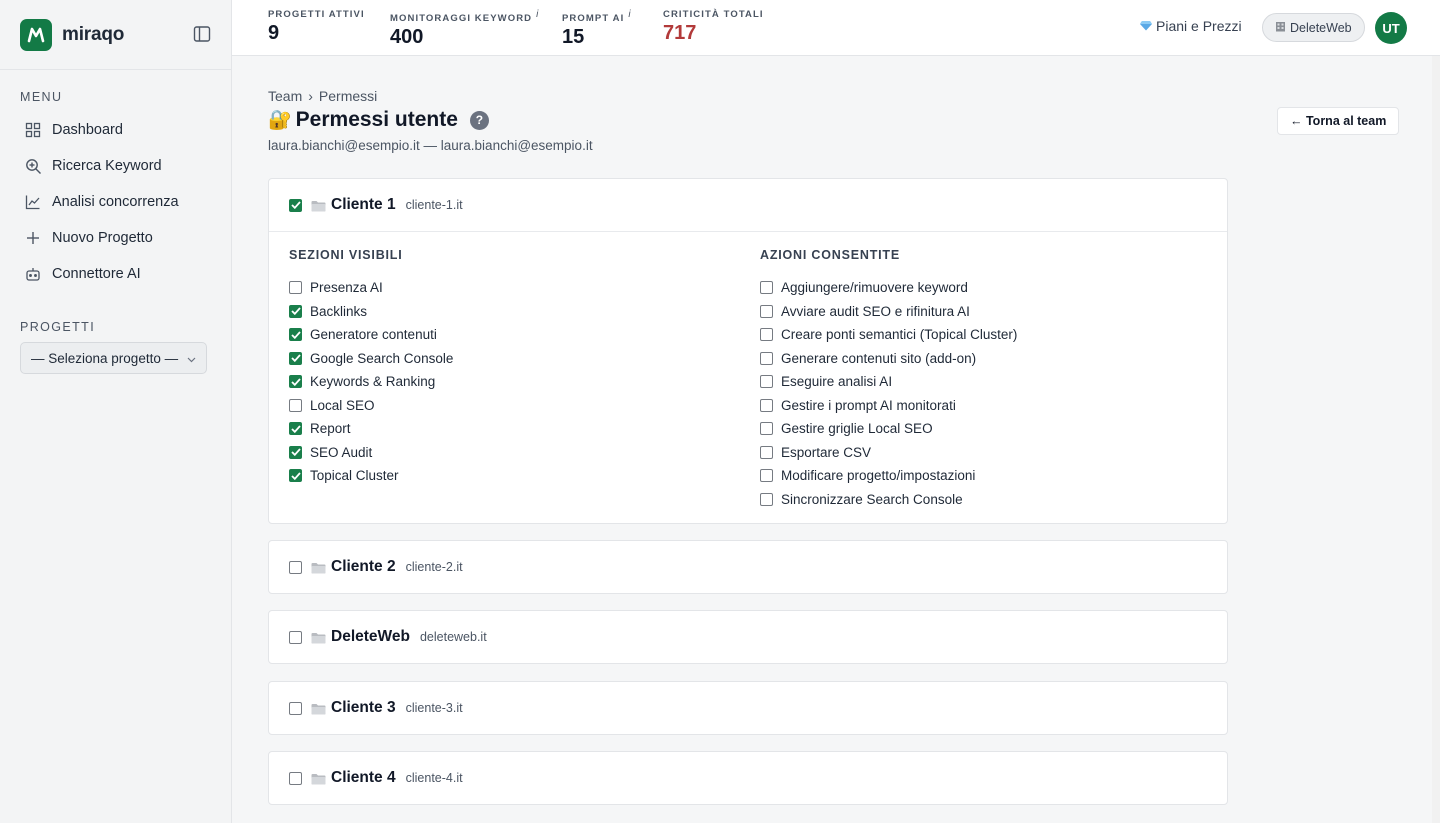 The height and width of the screenshot is (823, 1440). What do you see at coordinates (354, 476) in the screenshot?
I see `permission-label: Topical Cluster` at bounding box center [354, 476].